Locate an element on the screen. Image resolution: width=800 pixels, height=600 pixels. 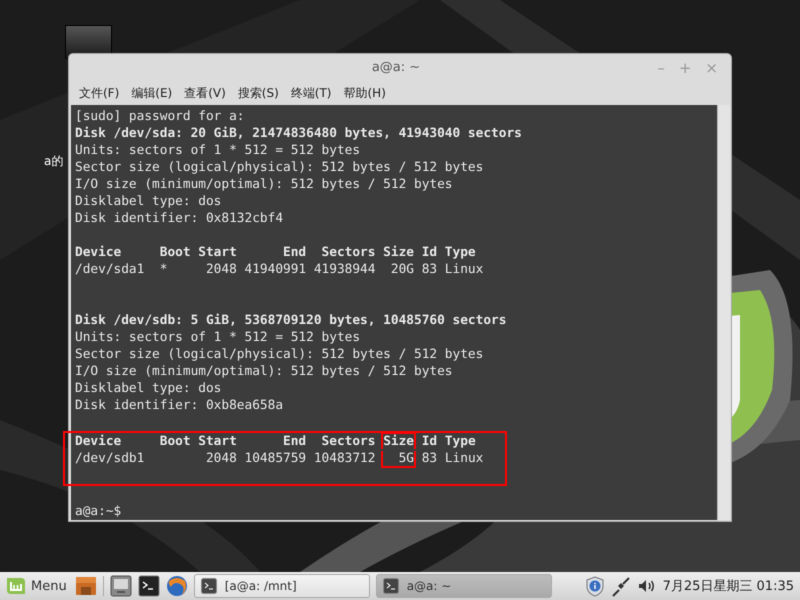
menu-item: 文件(F) is located at coordinates (99, 93).